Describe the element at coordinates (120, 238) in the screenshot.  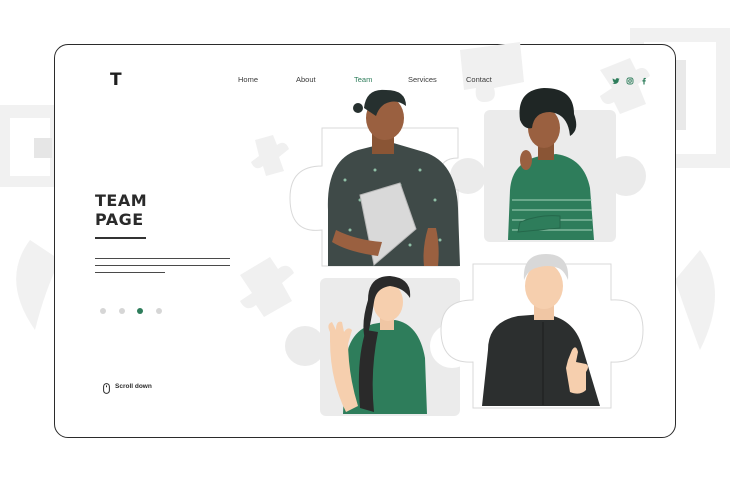
I see `title-underline` at that location.